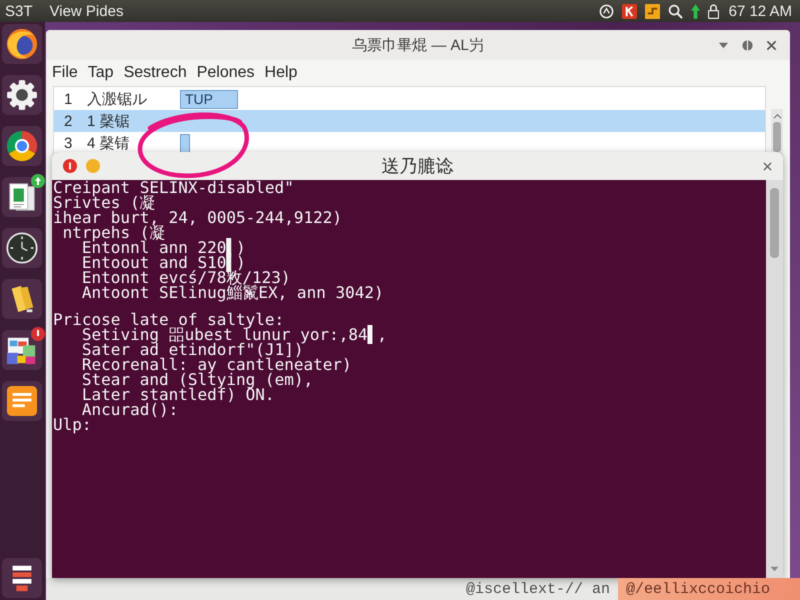 The height and width of the screenshot is (600, 800). What do you see at coordinates (538, 589) in the screenshot?
I see `status-text: @iscellext-// an` at bounding box center [538, 589].